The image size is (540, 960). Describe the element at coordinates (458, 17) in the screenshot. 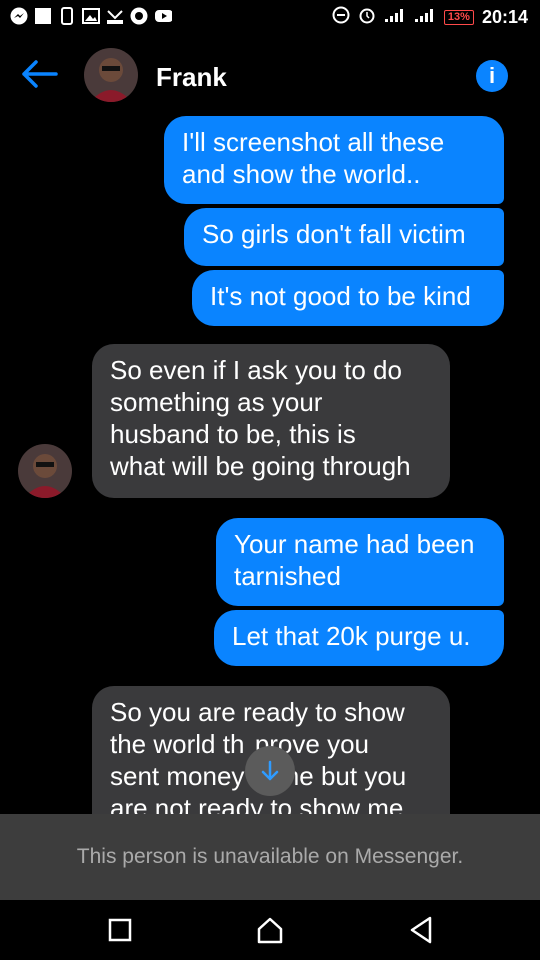

I see `battery-icon: 13%` at that location.